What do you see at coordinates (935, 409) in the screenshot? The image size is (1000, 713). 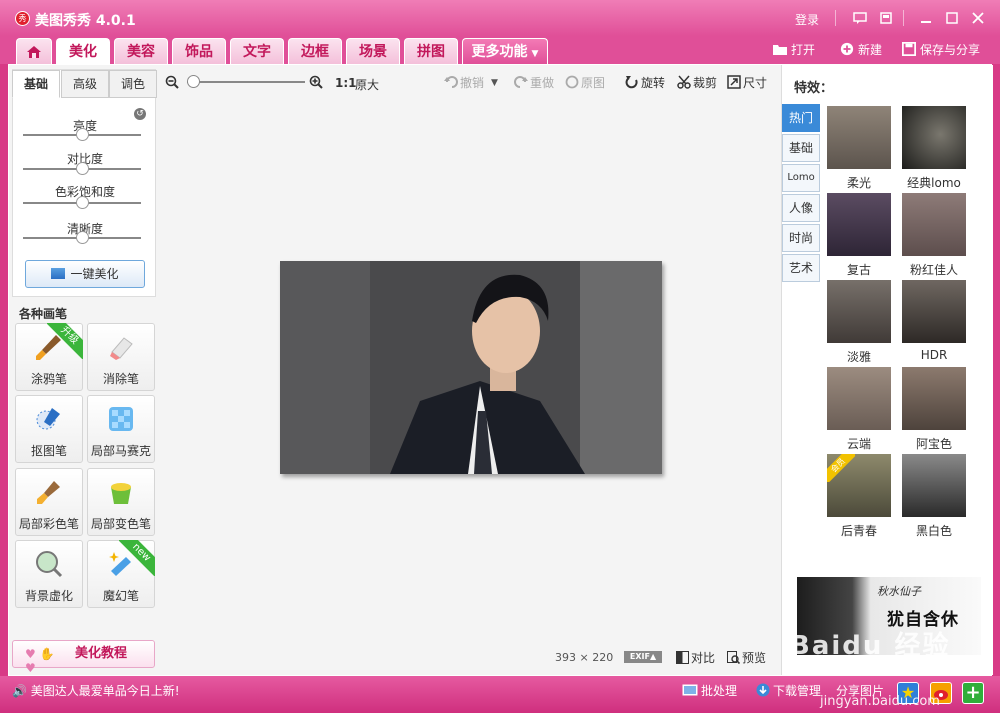 I see `effect-abao: 阿宝色` at bounding box center [935, 409].